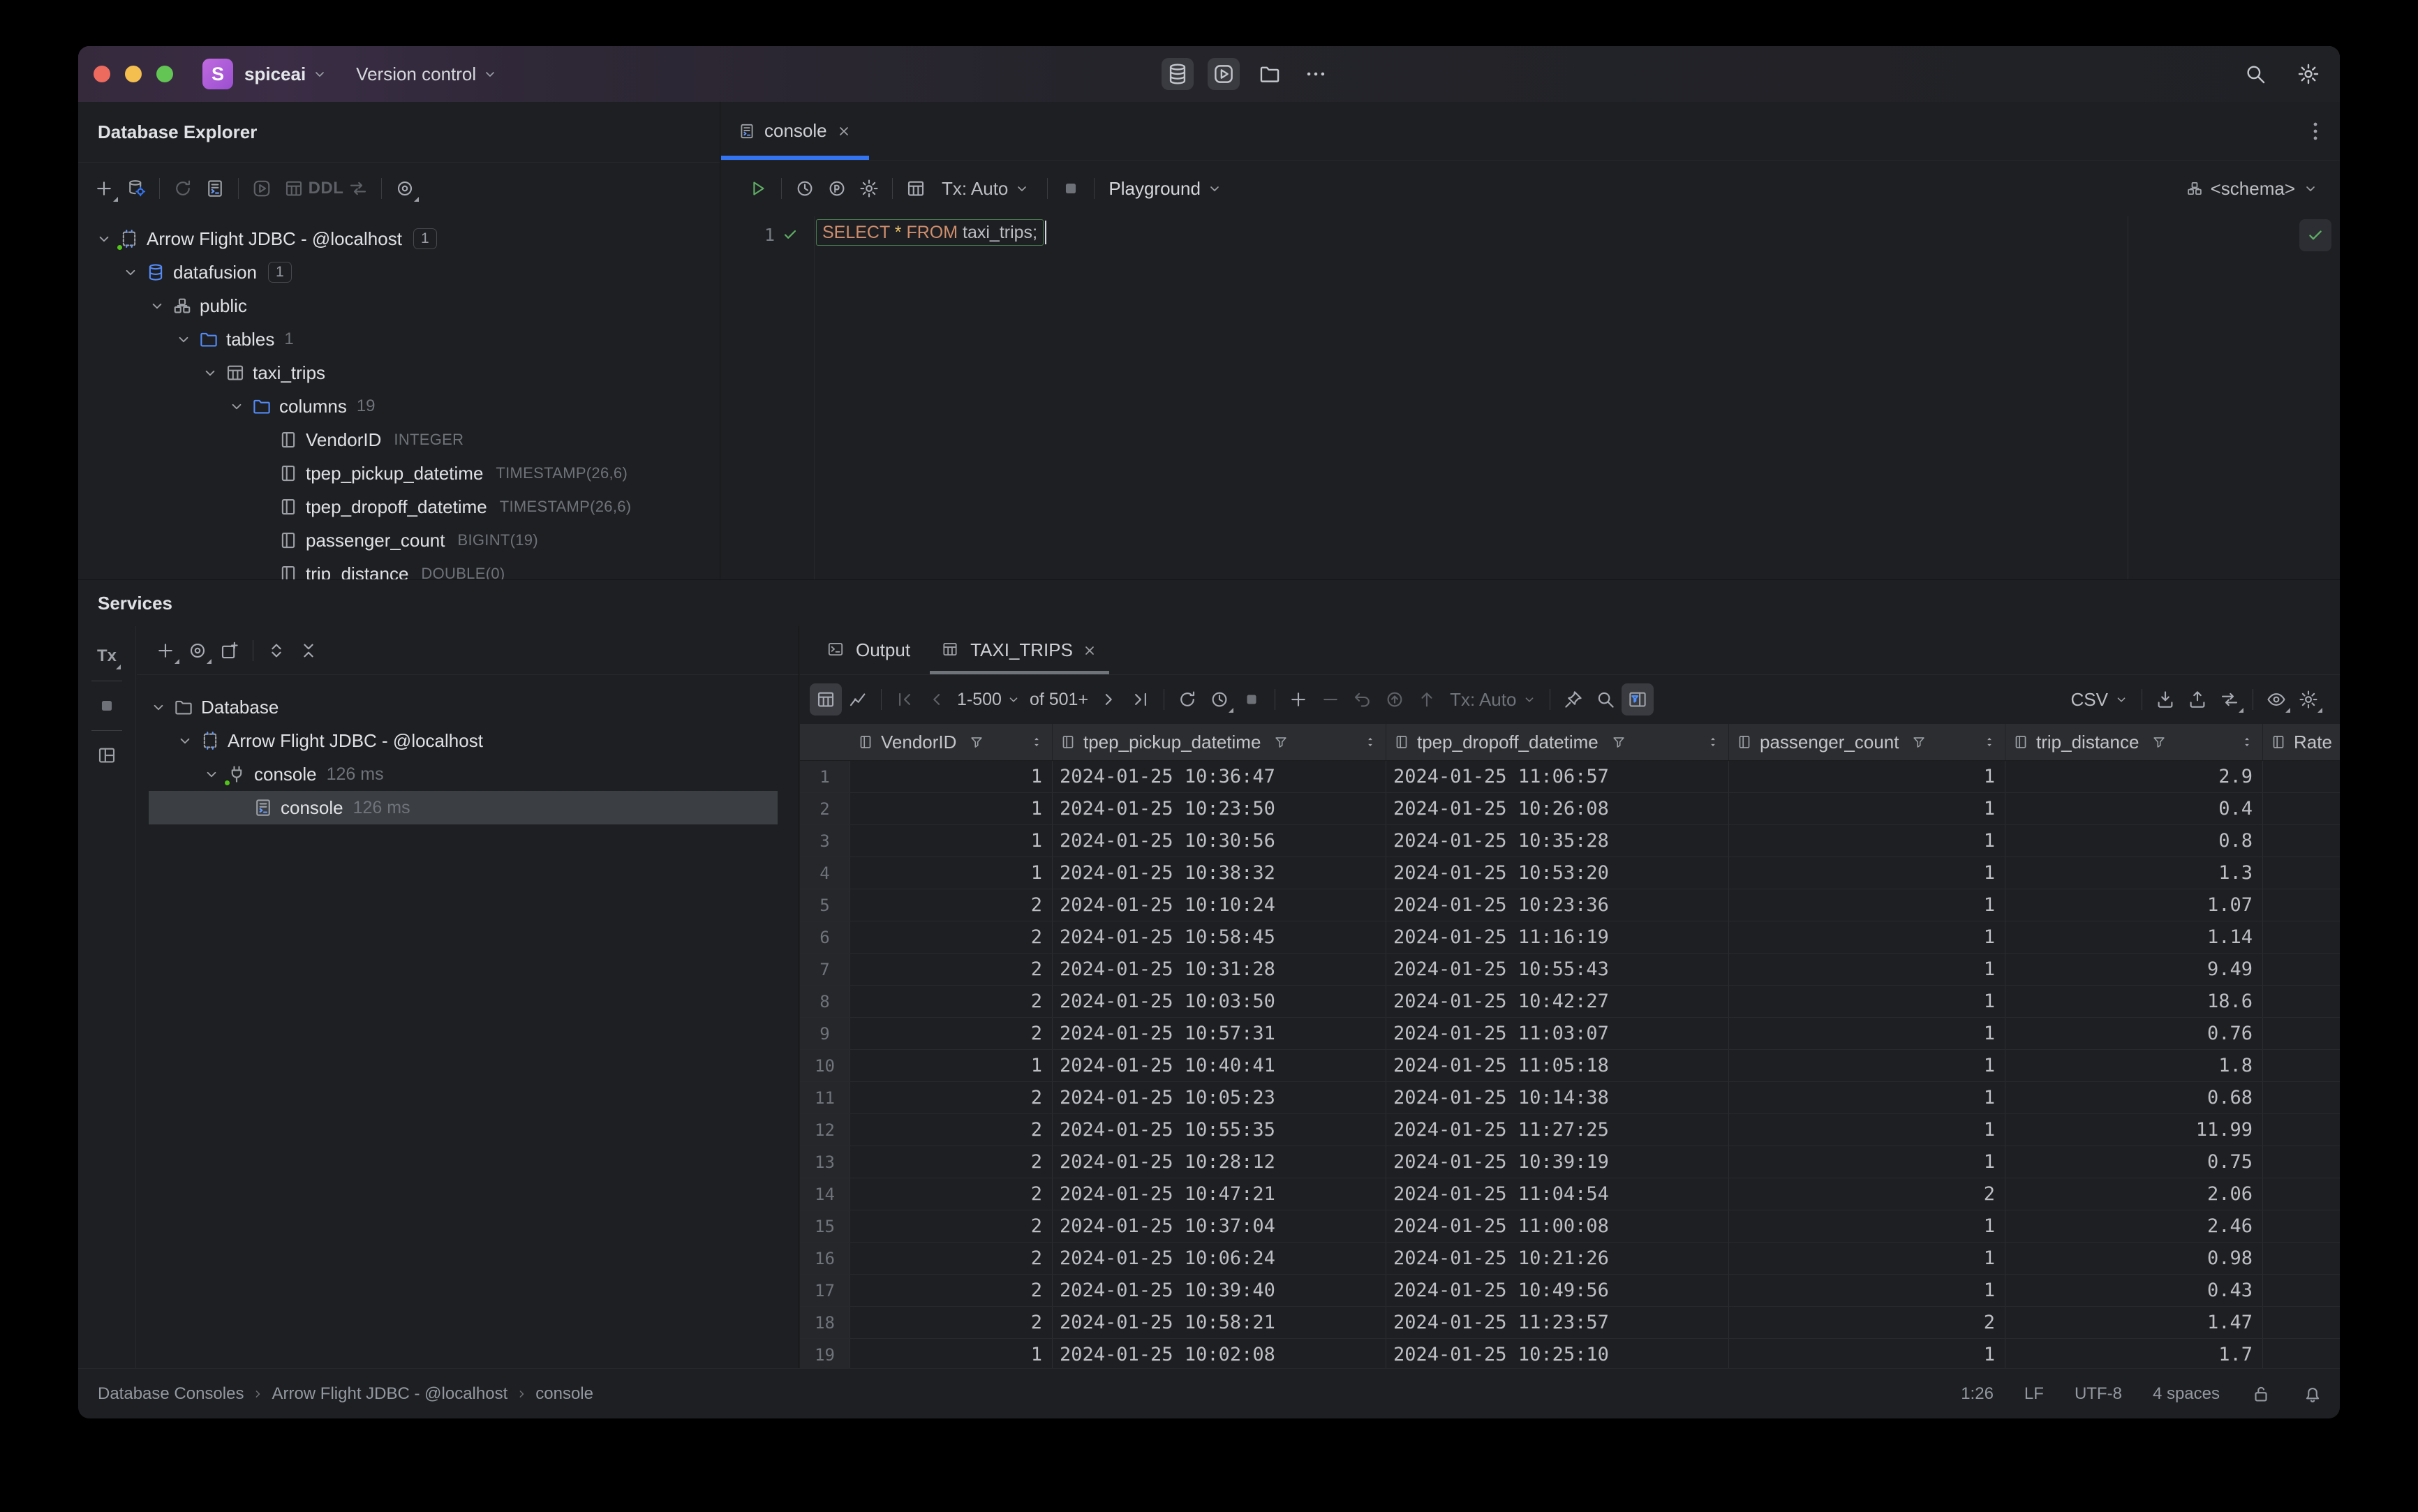  I want to click on caret-position: 1:26, so click(1977, 1394).